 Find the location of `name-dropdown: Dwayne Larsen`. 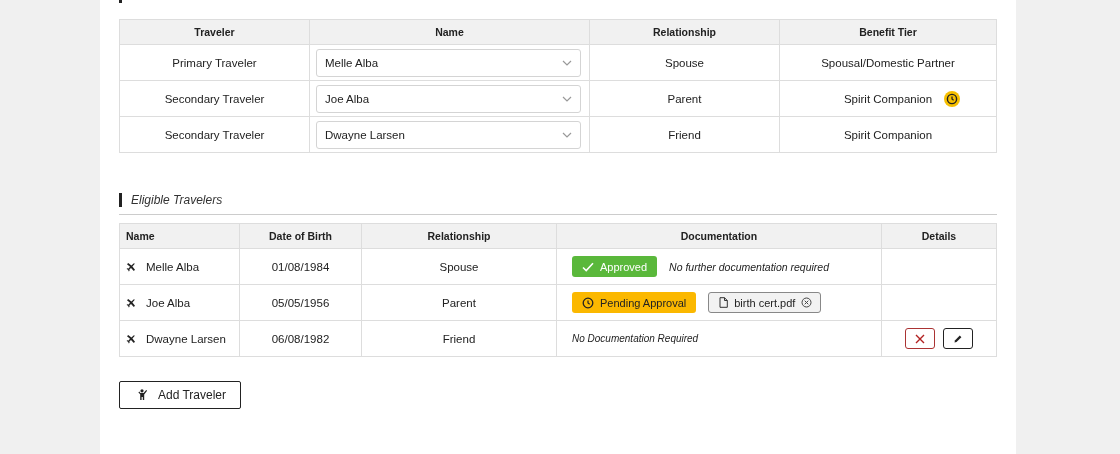

name-dropdown: Dwayne Larsen is located at coordinates (448, 134).